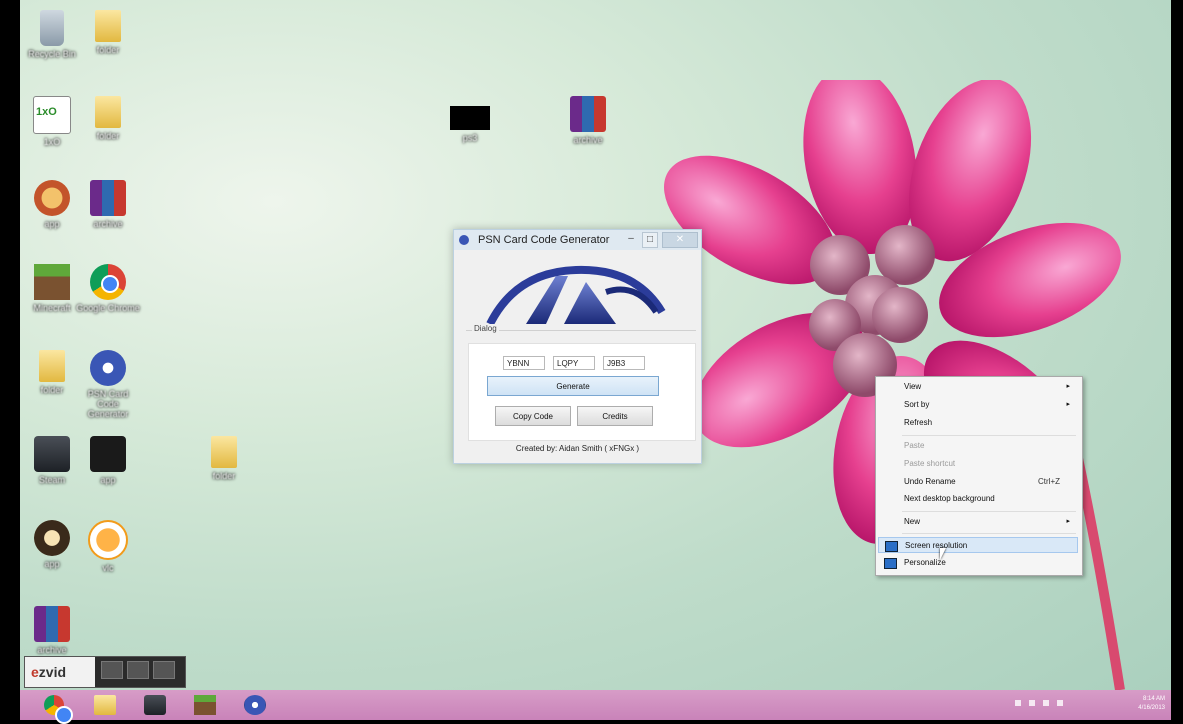  I want to click on ezvid-overlay: ezvid, so click(105, 672).